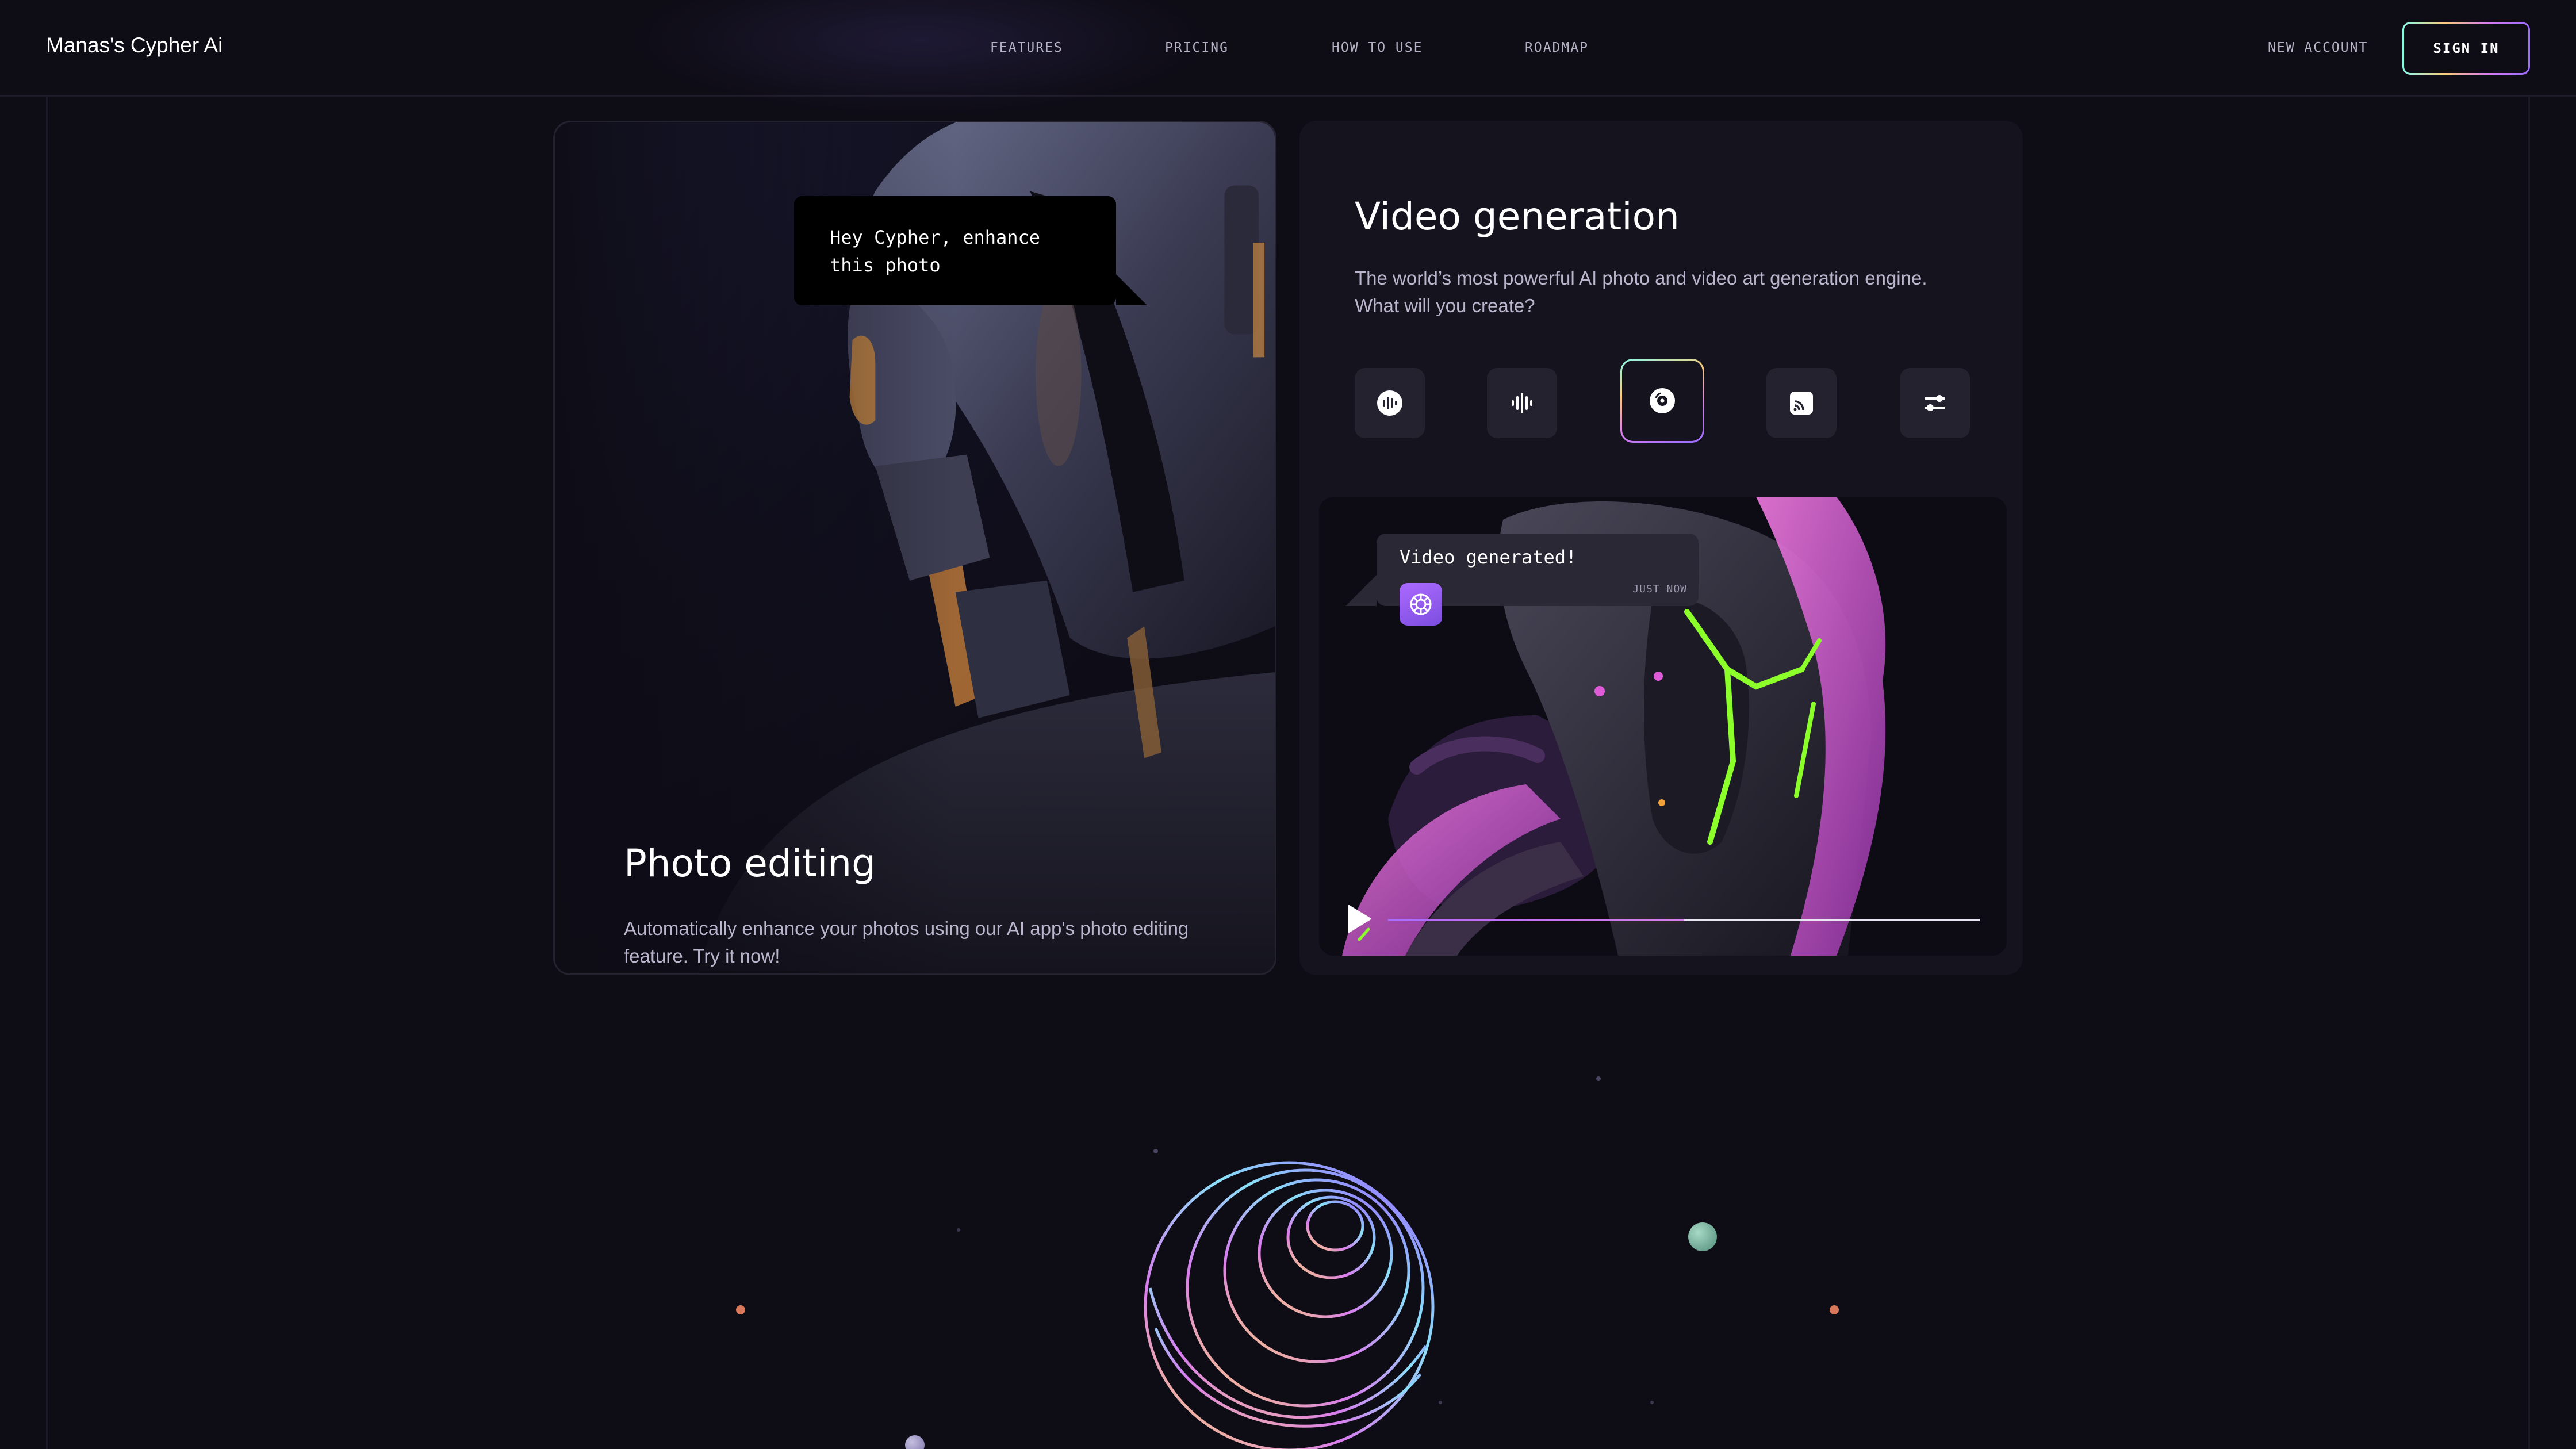 Image resolution: width=2576 pixels, height=1449 pixels. I want to click on video-progress-bar, so click(1684, 920).